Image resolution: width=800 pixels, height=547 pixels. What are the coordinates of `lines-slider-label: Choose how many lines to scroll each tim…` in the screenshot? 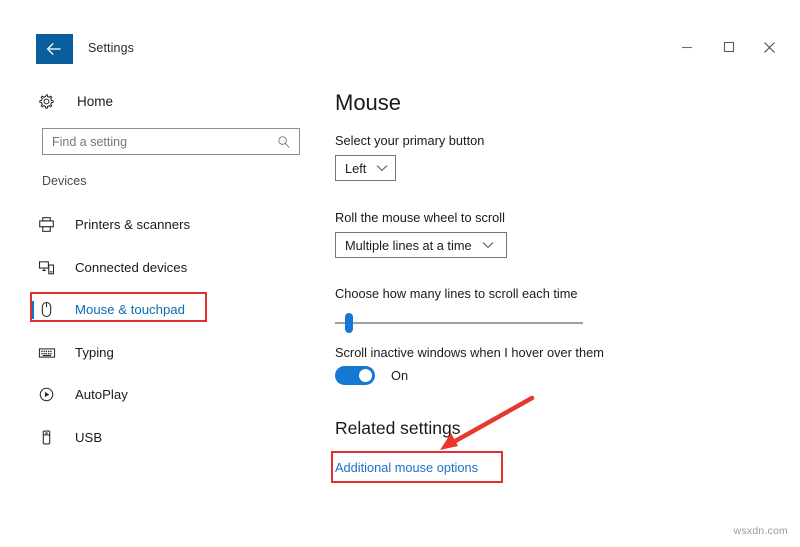 It's located at (456, 293).